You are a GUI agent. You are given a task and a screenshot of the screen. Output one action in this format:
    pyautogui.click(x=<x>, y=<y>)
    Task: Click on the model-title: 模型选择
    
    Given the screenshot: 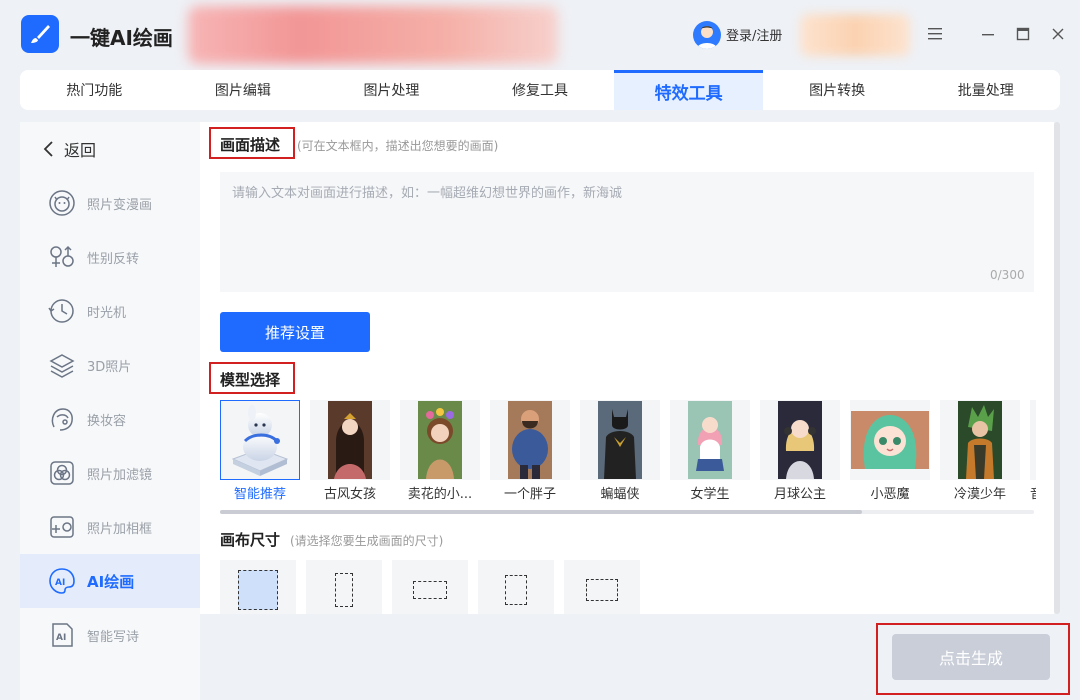 What is the action you would take?
    pyautogui.click(x=250, y=380)
    